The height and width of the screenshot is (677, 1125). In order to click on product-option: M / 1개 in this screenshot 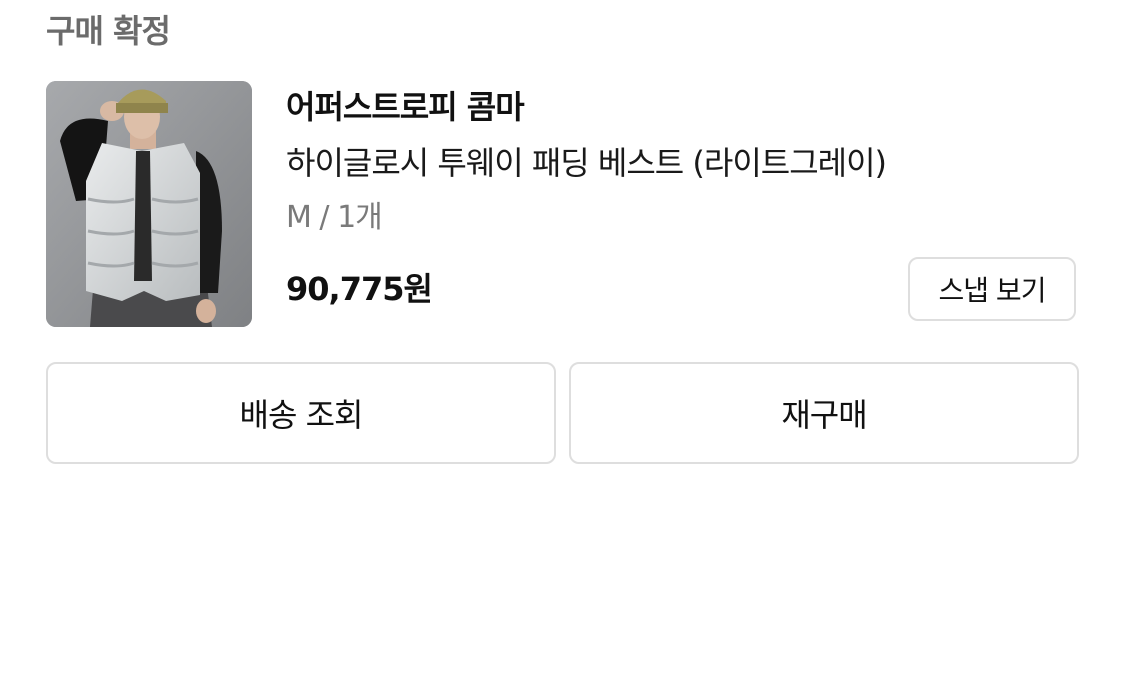, I will do `click(334, 217)`.